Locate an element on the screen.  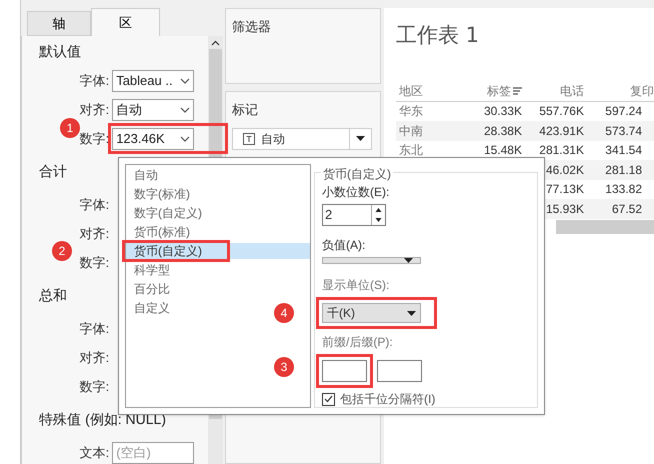
field-label: 文本: is located at coordinates (94, 453).